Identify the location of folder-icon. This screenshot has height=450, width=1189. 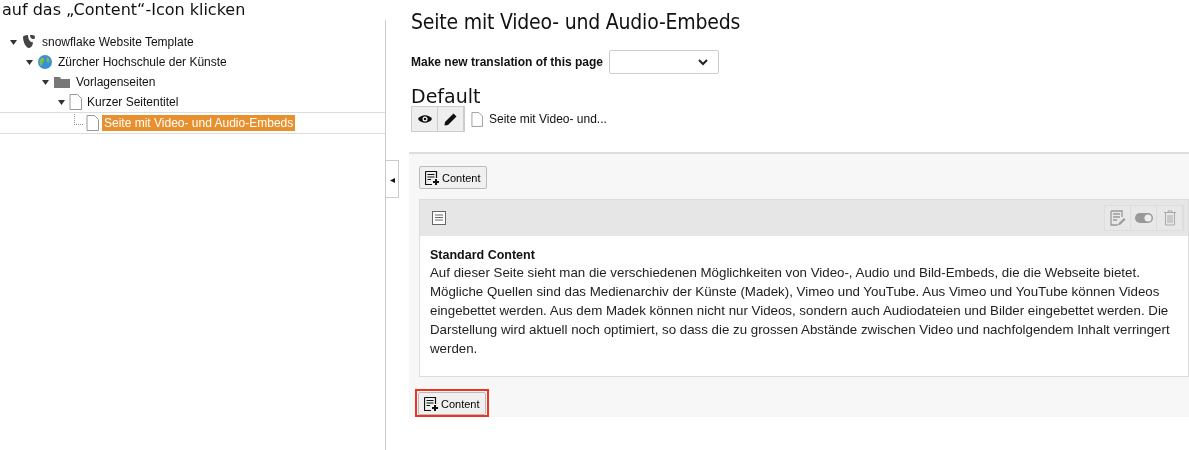
(62, 82).